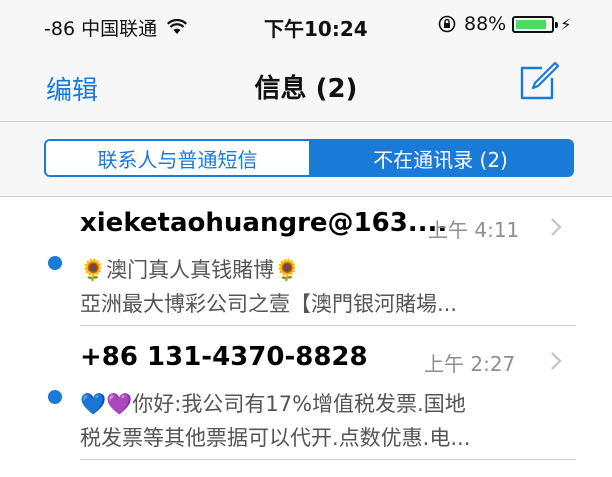 The width and height of the screenshot is (612, 477). I want to click on compose-icon, so click(539, 81).